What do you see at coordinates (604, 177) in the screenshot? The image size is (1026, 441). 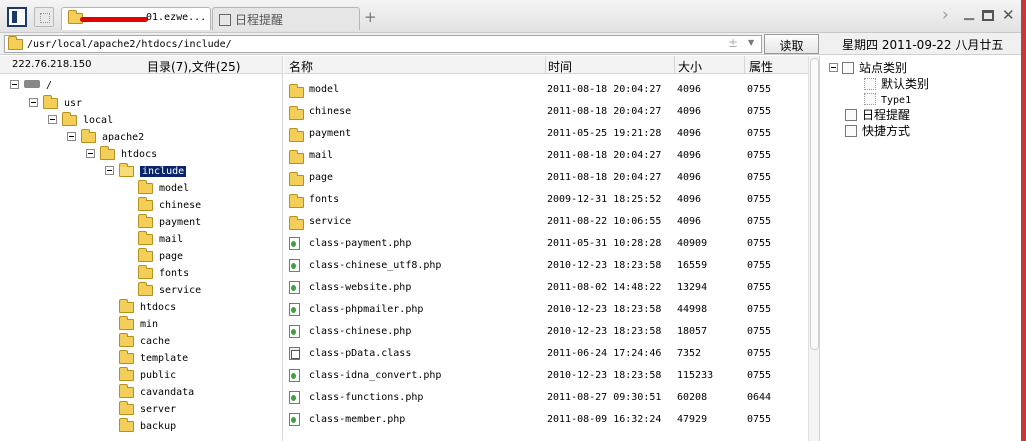 I see `file-time: 2011-08-18 20:04:27` at bounding box center [604, 177].